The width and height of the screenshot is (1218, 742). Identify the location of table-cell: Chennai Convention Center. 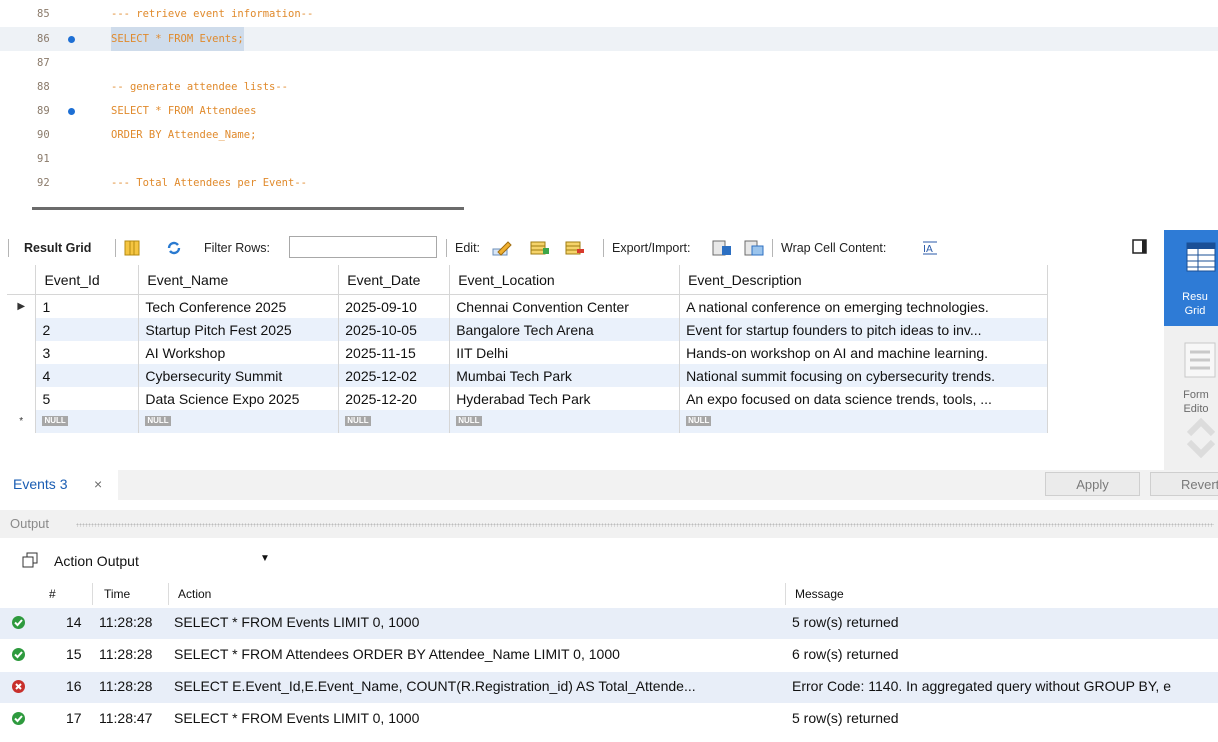
(565, 306).